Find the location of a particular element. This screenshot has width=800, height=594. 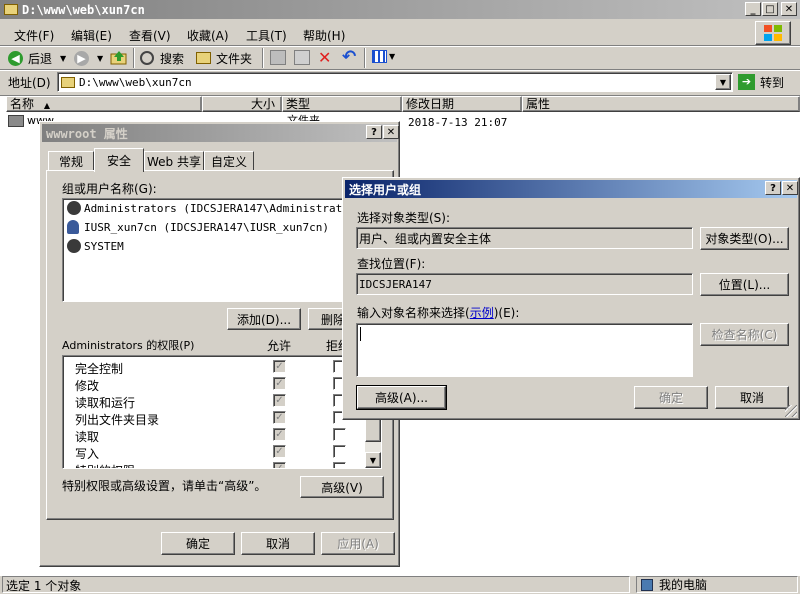

tab-web-sharing: Web 共享 is located at coordinates (174, 161).